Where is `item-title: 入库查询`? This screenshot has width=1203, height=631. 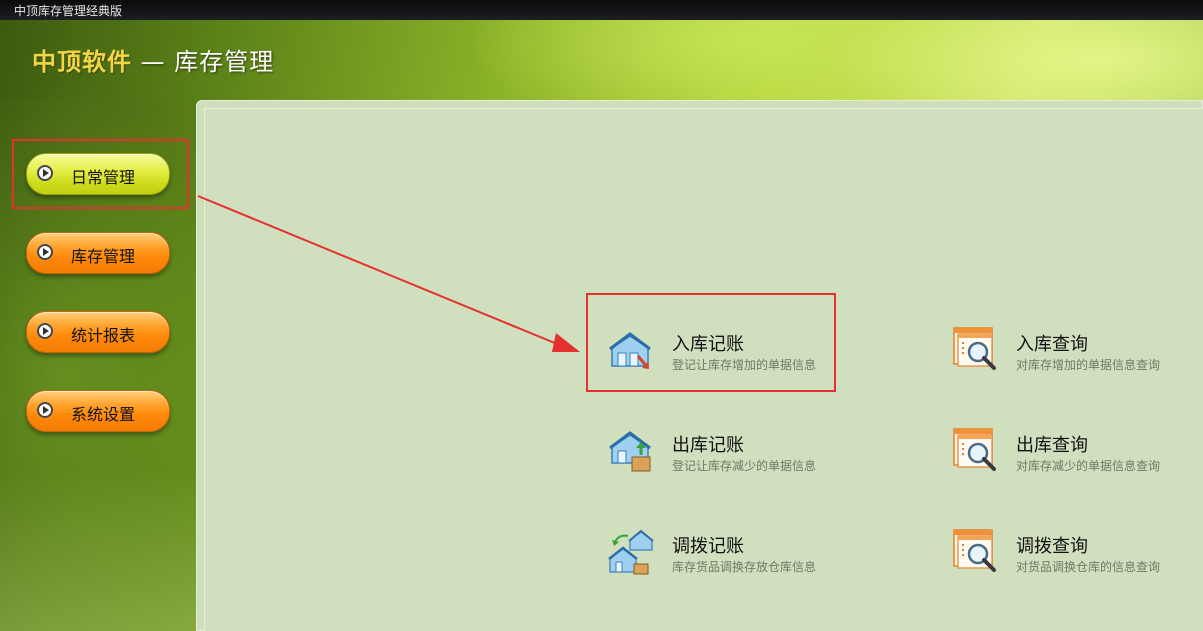 item-title: 入库查询 is located at coordinates (1052, 344).